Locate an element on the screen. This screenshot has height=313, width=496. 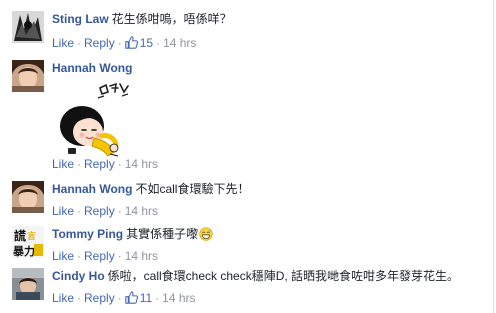
comment-text: 不如call食環驗下先！ is located at coordinates (192, 189).